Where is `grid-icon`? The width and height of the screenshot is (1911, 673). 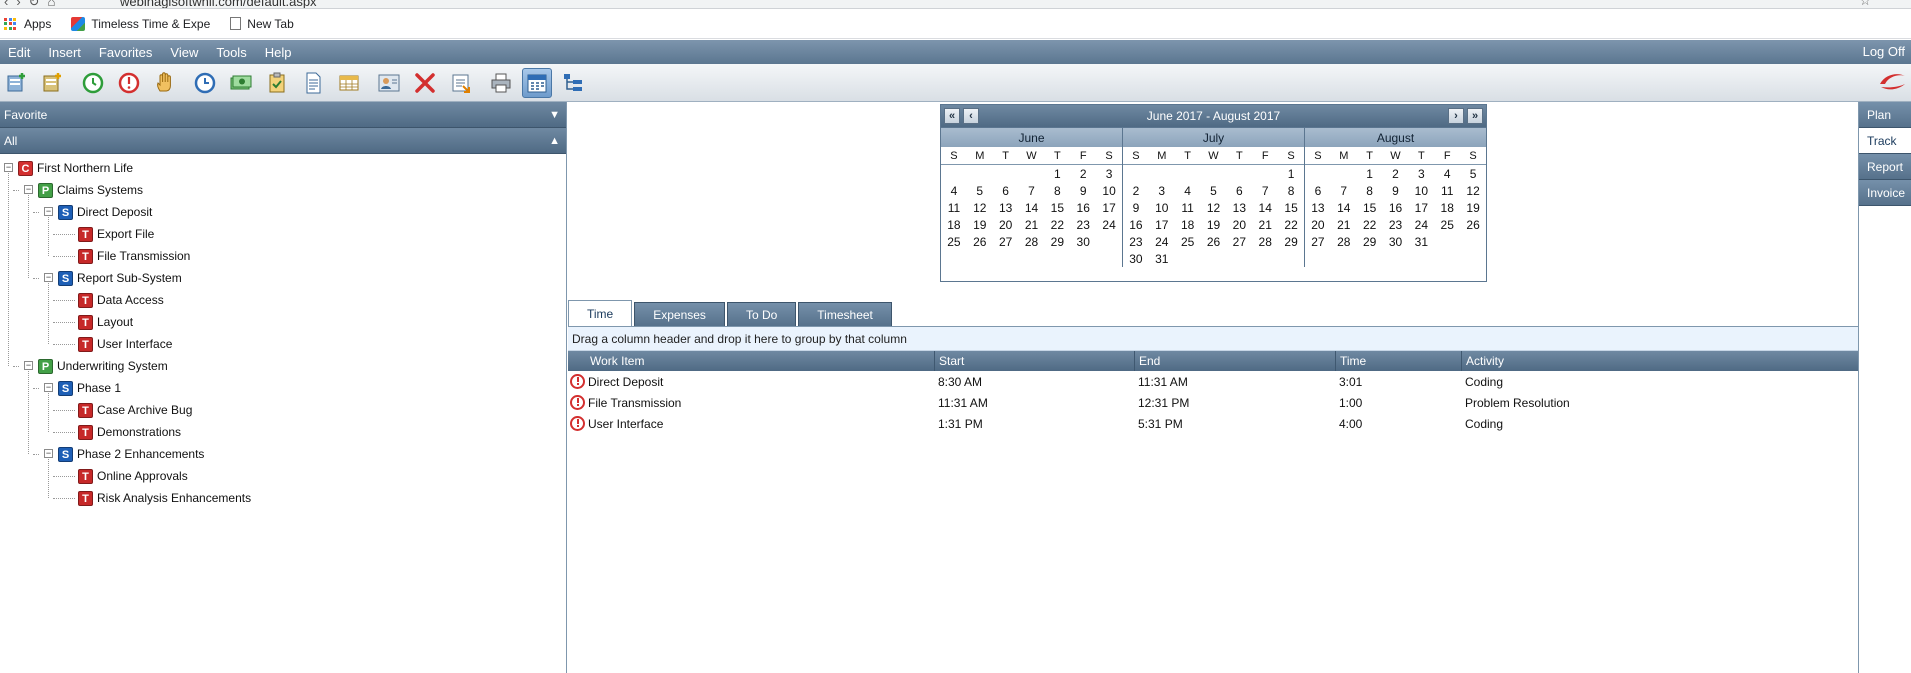
grid-icon is located at coordinates (349, 83).